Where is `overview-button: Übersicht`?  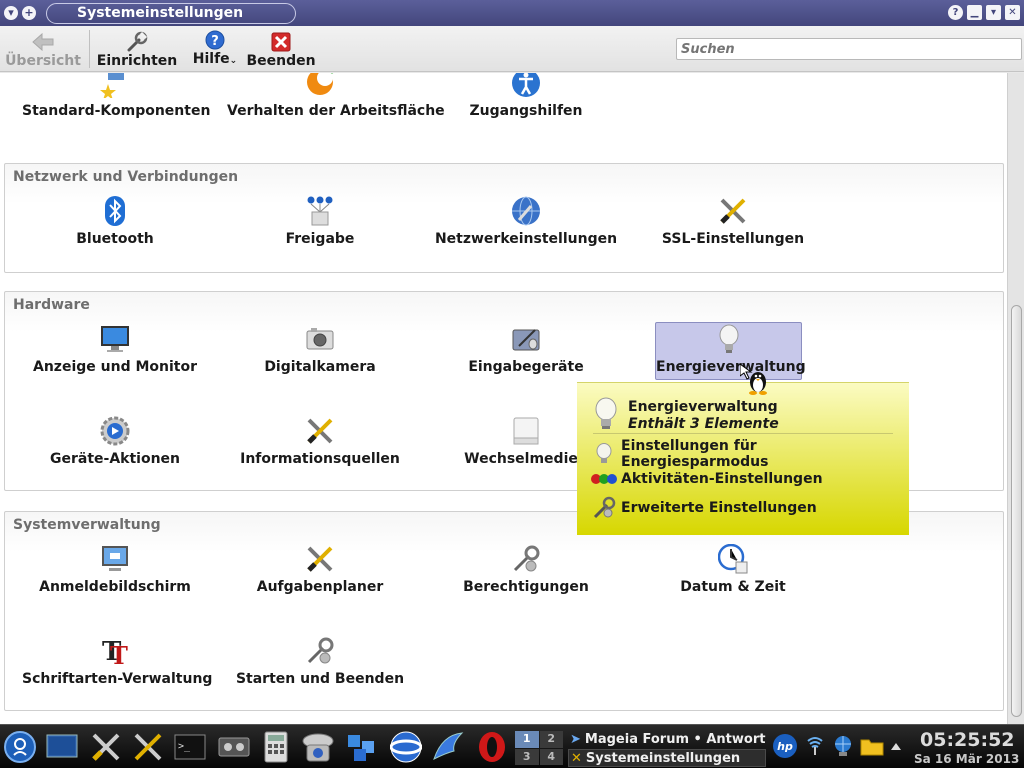 overview-button: Übersicht is located at coordinates (43, 49).